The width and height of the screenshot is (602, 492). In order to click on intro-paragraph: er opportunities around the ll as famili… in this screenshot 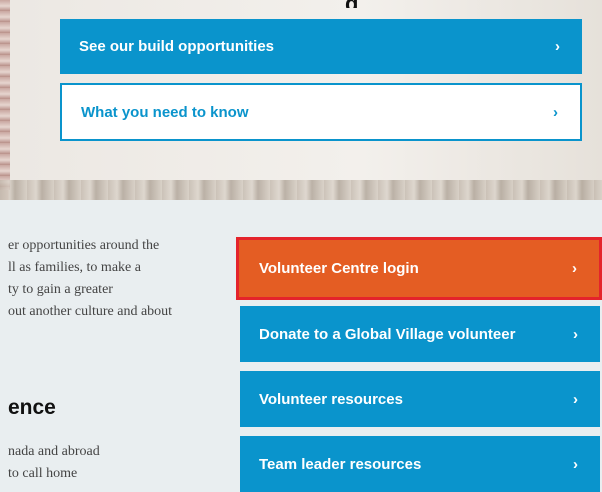, I will do `click(119, 279)`.